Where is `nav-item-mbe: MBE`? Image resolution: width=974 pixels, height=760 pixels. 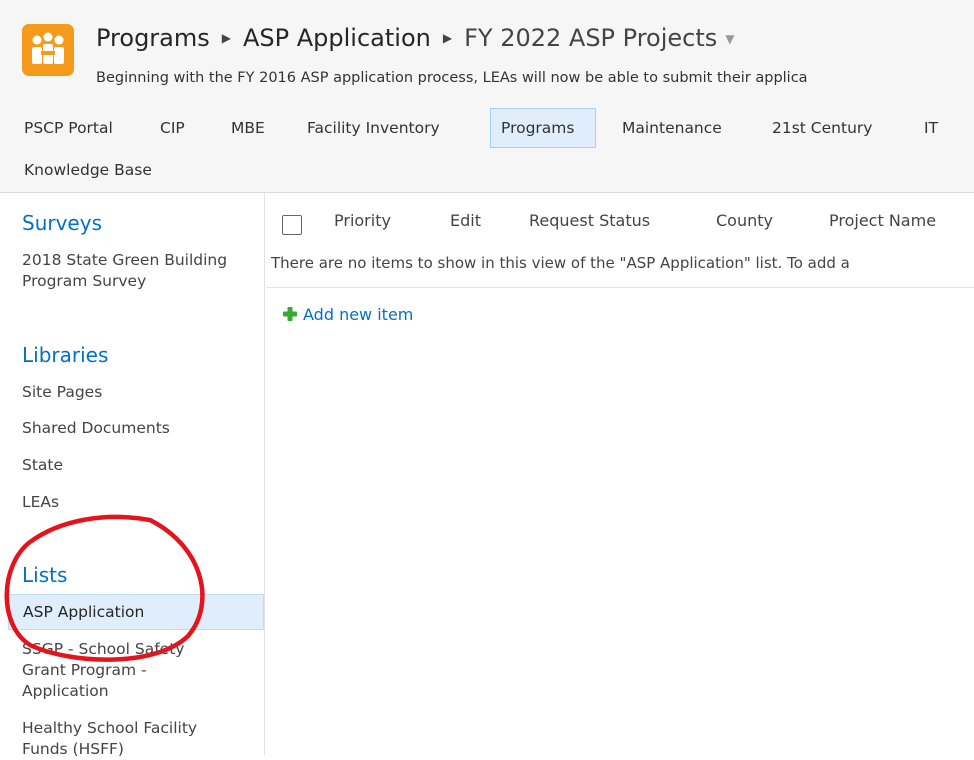 nav-item-mbe: MBE is located at coordinates (248, 128).